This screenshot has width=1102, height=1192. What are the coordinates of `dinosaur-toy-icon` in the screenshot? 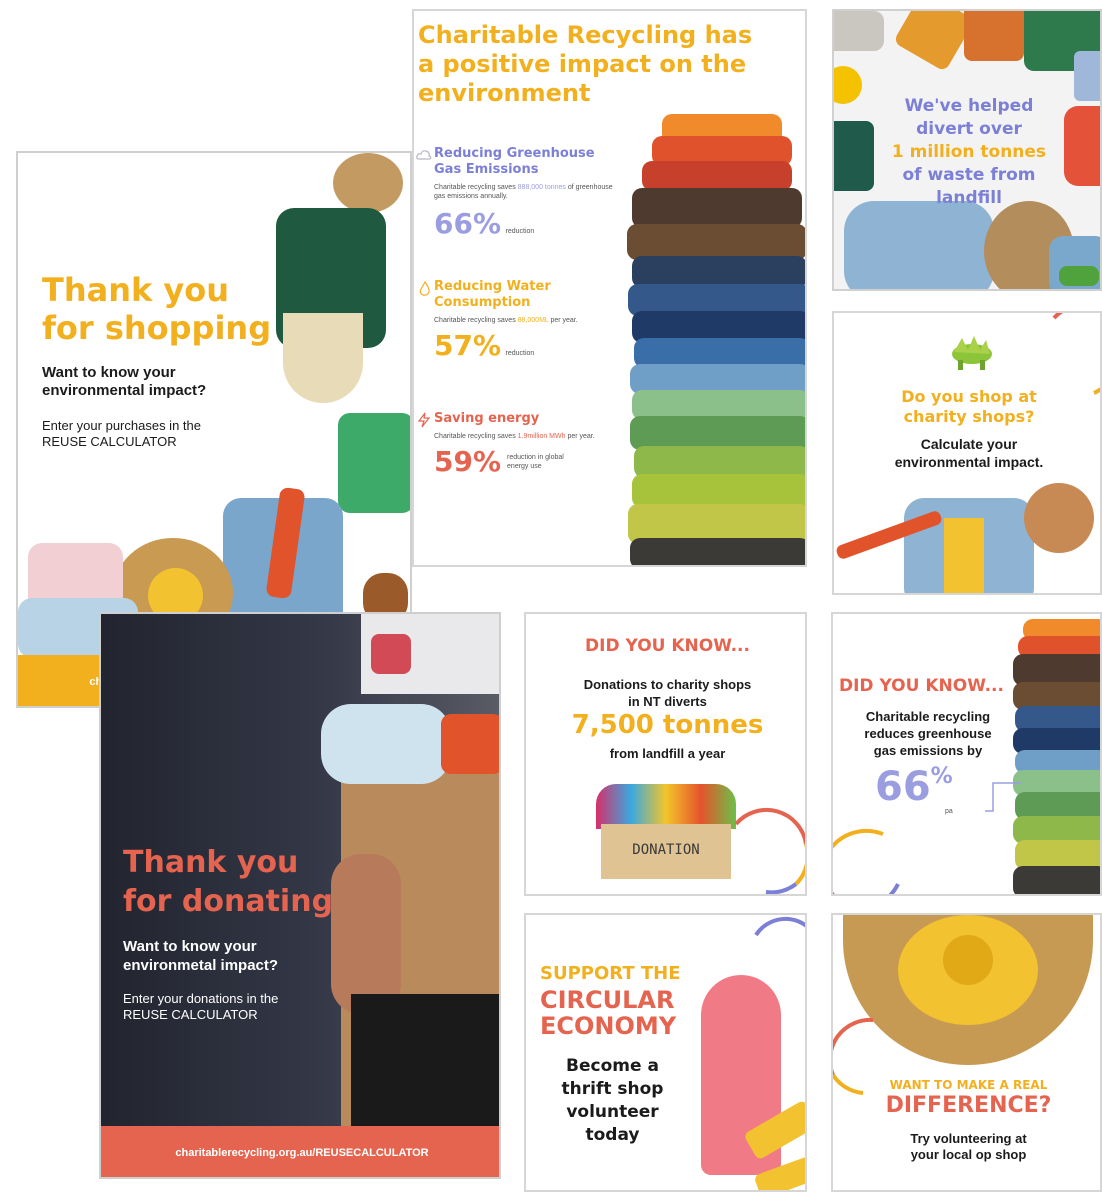 It's located at (972, 353).